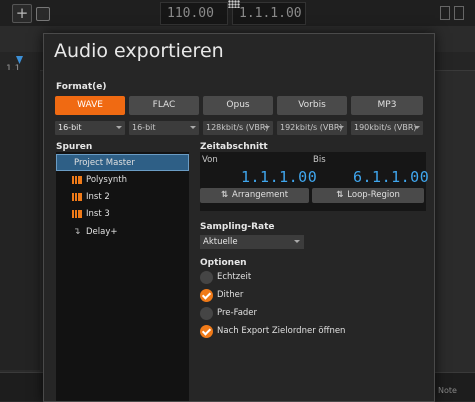 The width and height of the screenshot is (475, 402). I want to click on from-value: 1.1.1.00, so click(279, 177).